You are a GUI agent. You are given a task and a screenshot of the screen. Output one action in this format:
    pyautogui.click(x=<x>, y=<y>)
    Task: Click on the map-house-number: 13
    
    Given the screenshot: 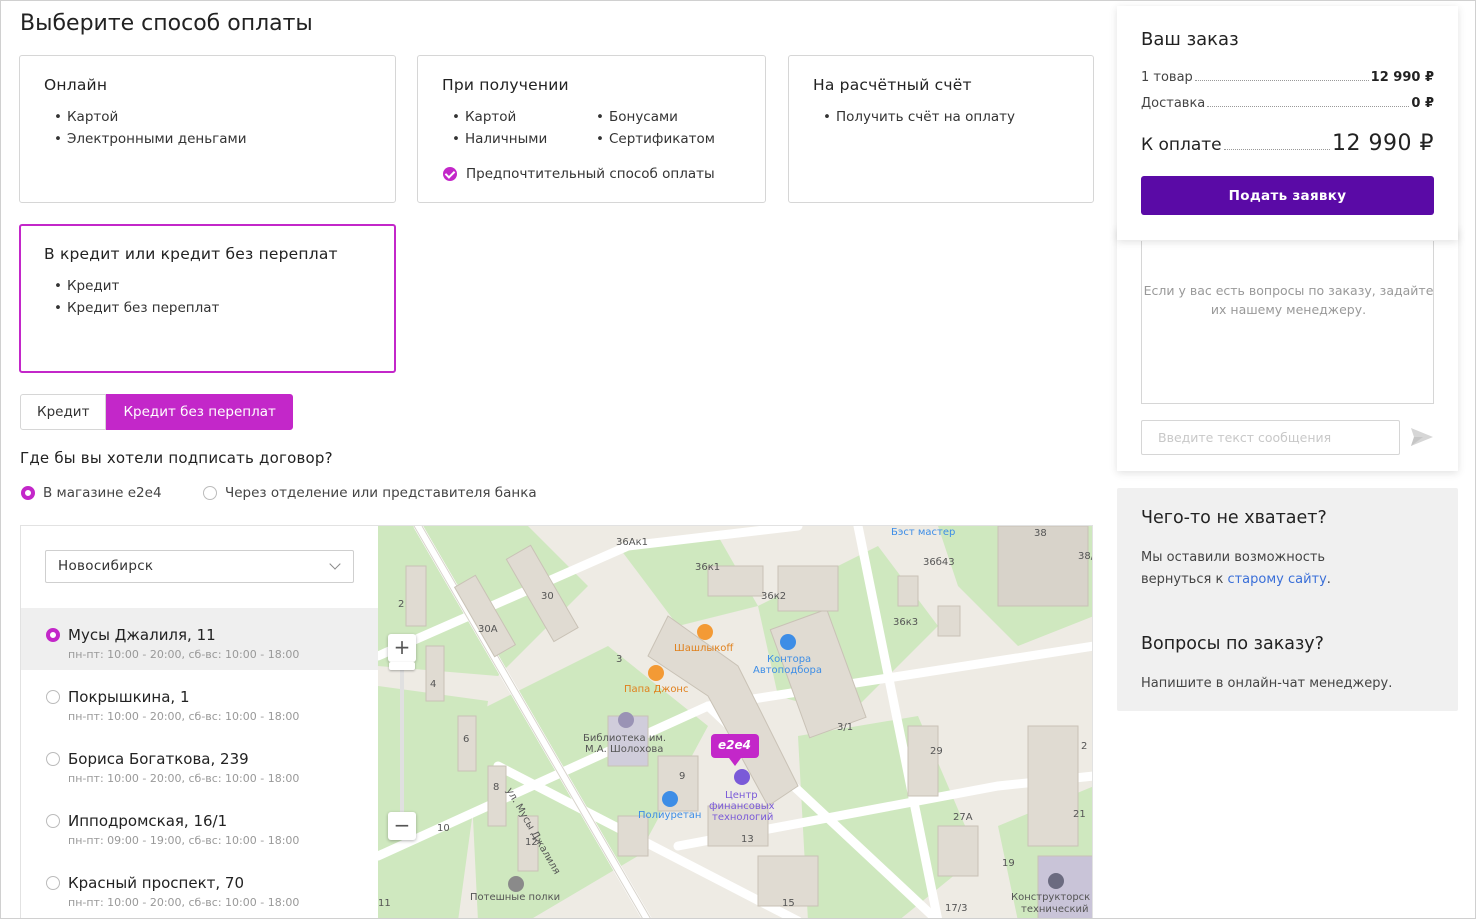 What is the action you would take?
    pyautogui.click(x=747, y=839)
    